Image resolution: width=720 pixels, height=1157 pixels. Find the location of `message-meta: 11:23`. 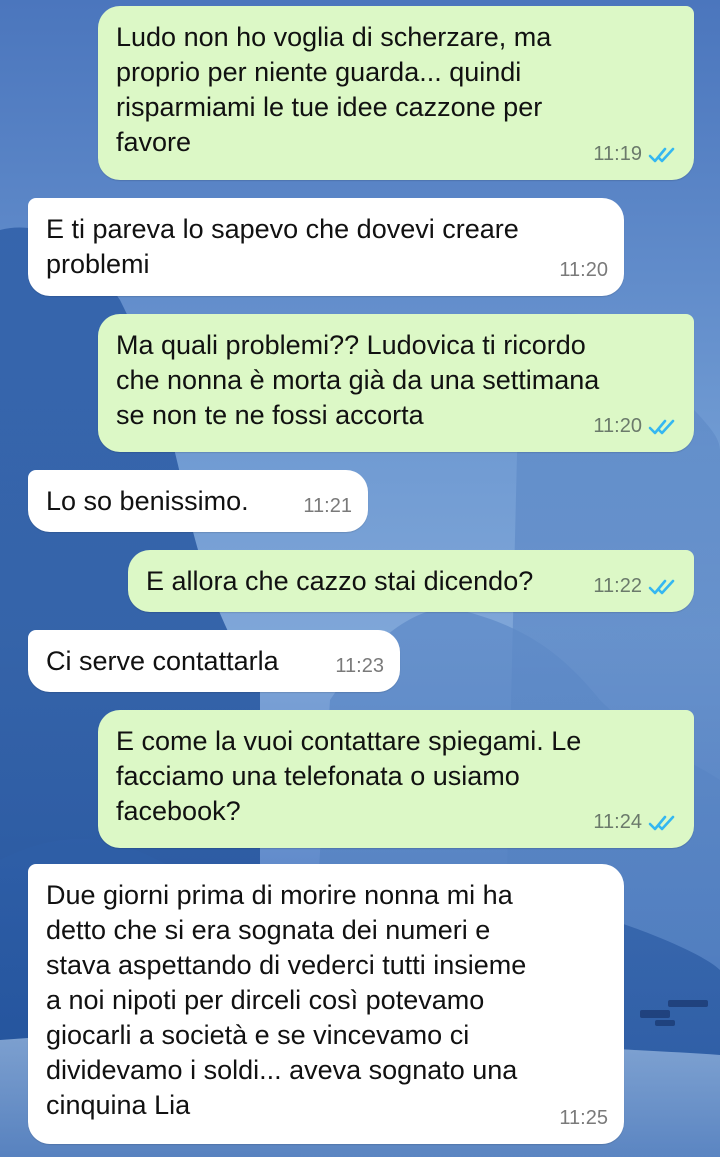

message-meta: 11:23 is located at coordinates (359, 666).